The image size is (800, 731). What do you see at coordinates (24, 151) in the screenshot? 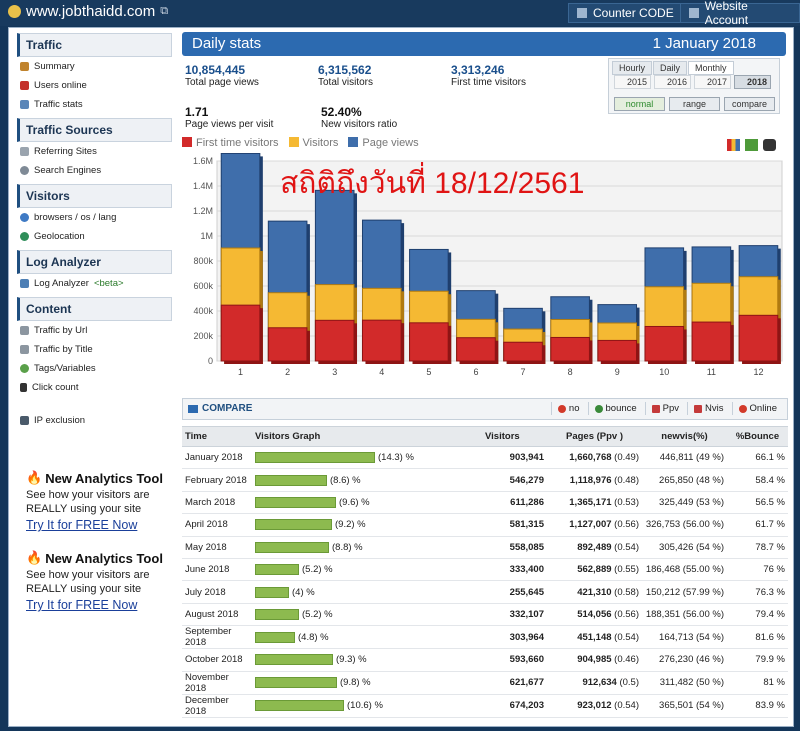
I see `link-icon` at bounding box center [24, 151].